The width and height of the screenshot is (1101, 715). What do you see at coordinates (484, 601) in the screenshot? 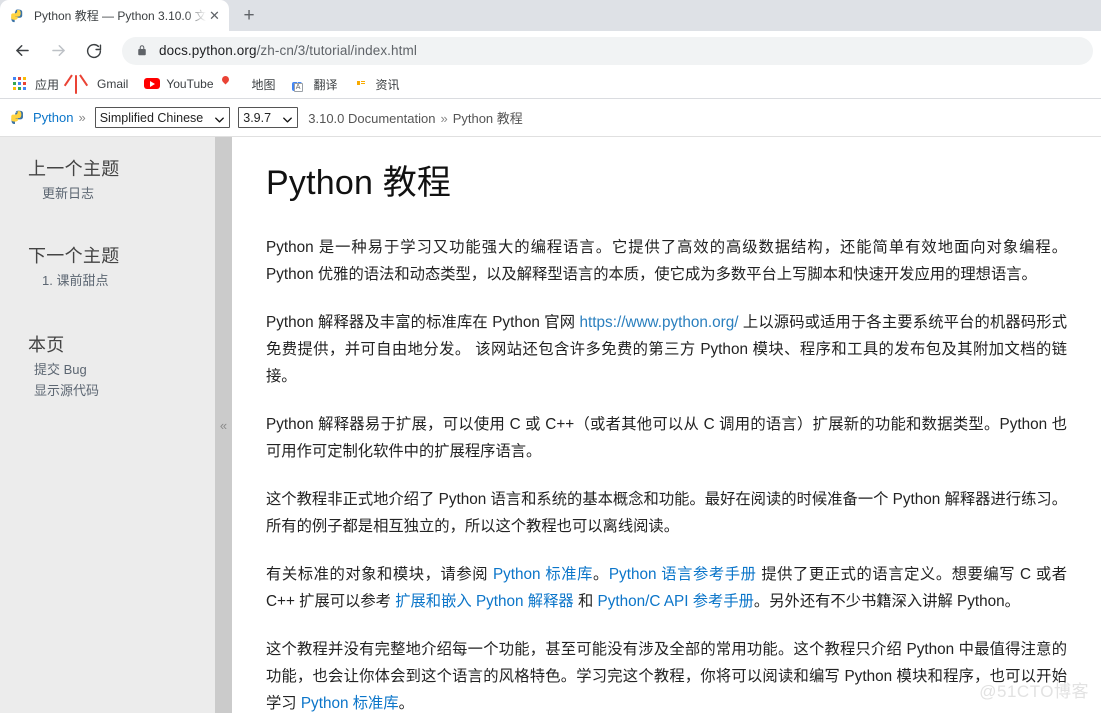
I see `link-extending-embedding: 扩展和嵌入 Python 解释器` at bounding box center [484, 601].